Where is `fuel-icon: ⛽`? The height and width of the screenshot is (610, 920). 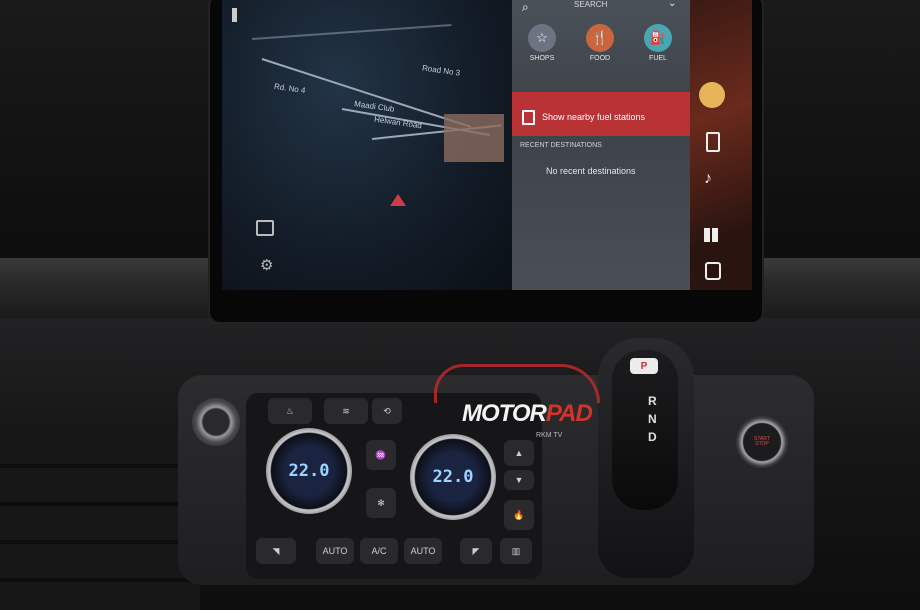
fuel-icon: ⛽ is located at coordinates (658, 38).